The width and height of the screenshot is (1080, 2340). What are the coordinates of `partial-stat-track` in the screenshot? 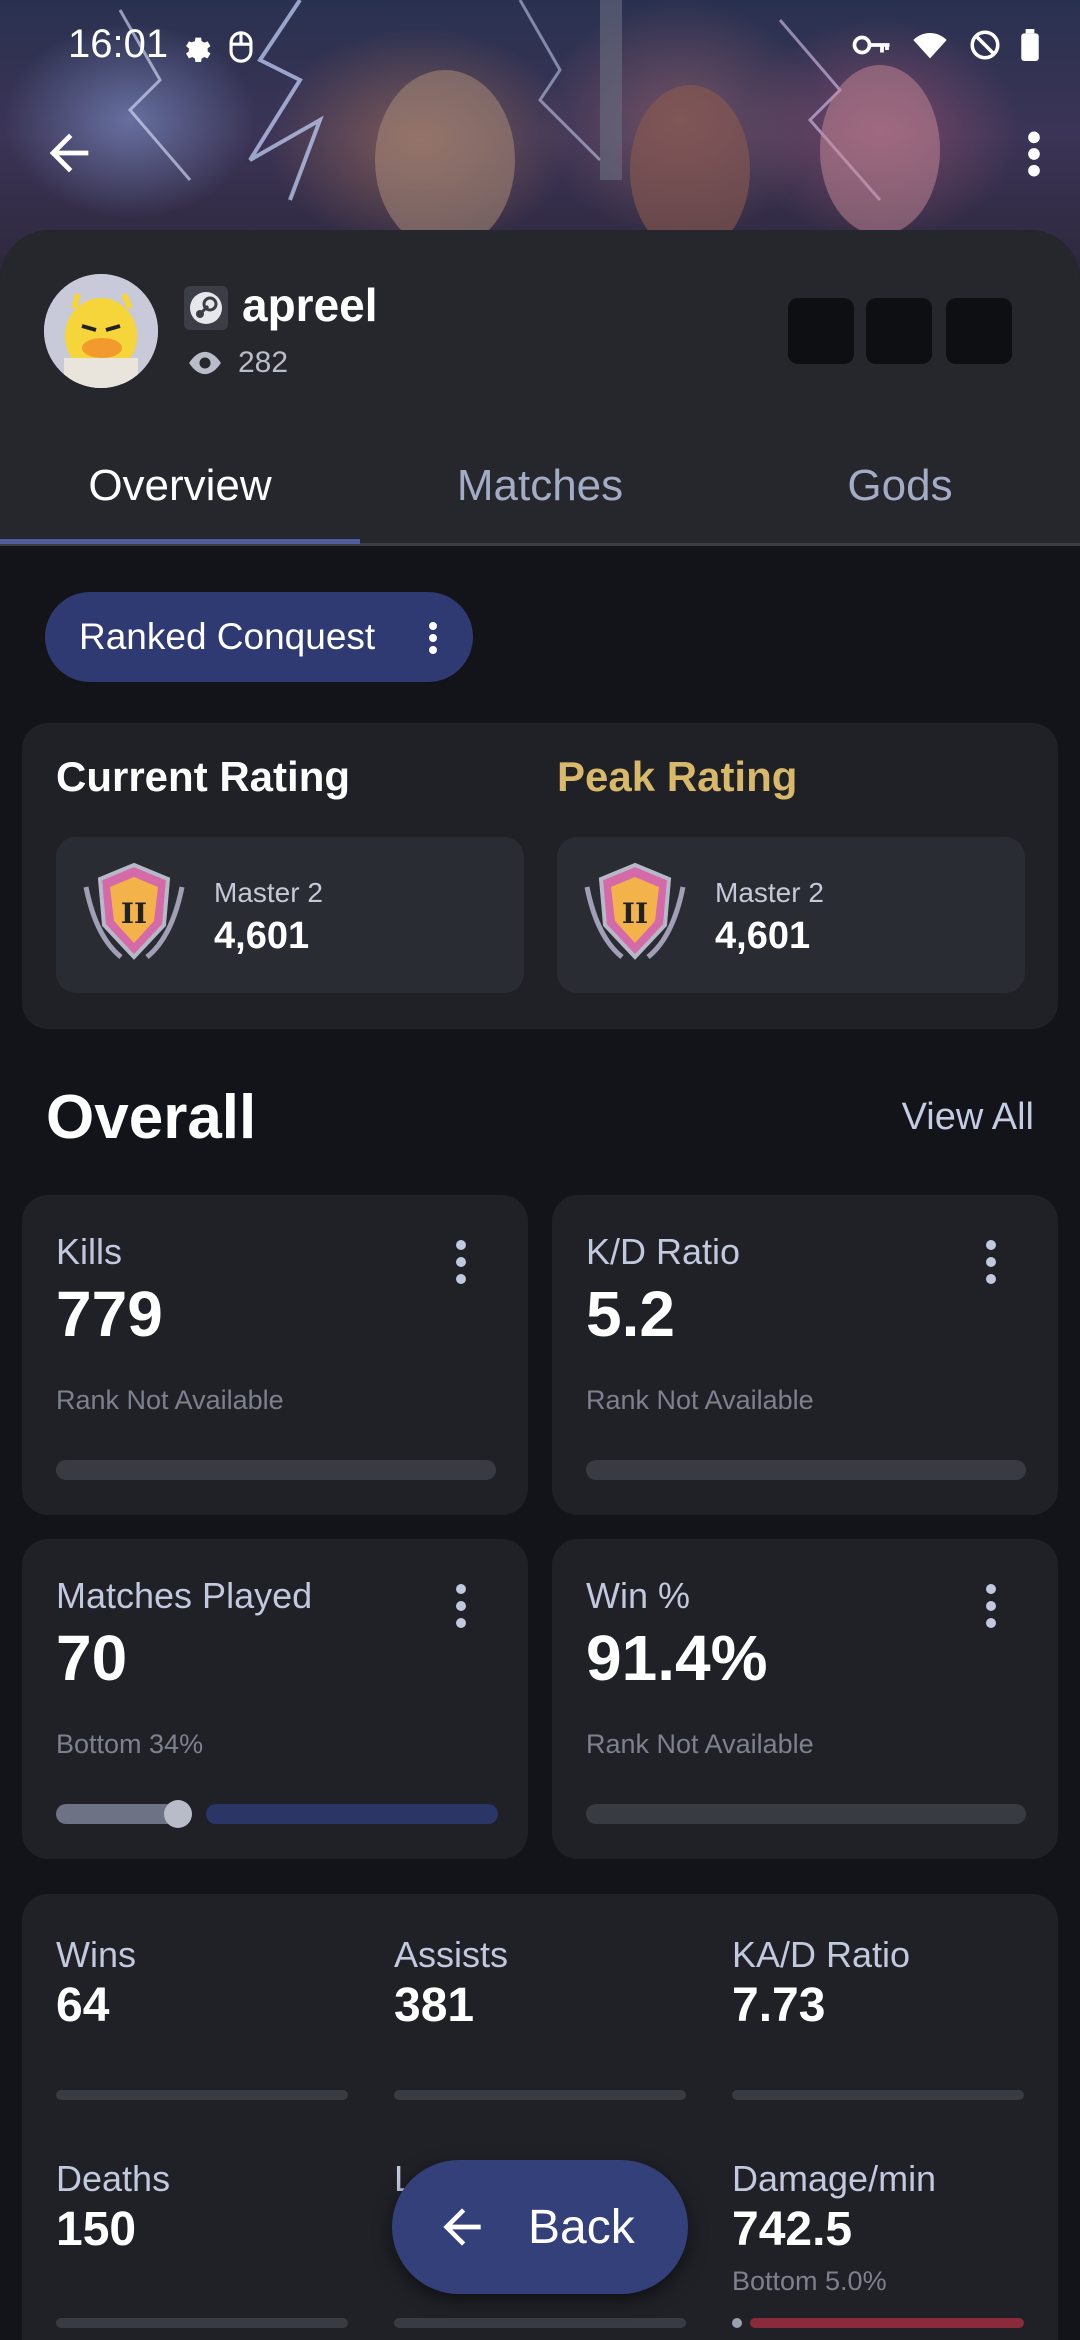 It's located at (540, 2323).